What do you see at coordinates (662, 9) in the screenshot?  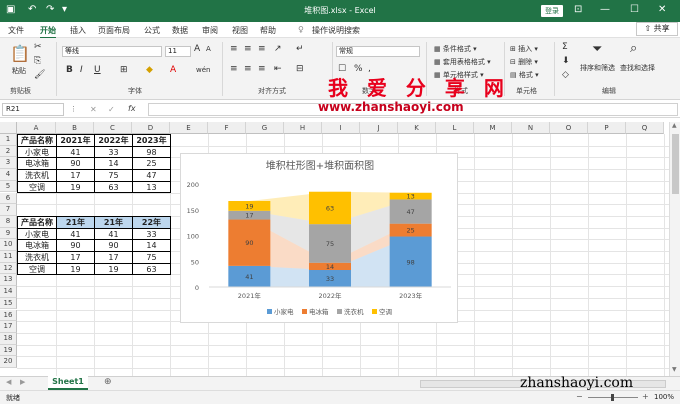 I see `close-icon: ✕` at bounding box center [662, 9].